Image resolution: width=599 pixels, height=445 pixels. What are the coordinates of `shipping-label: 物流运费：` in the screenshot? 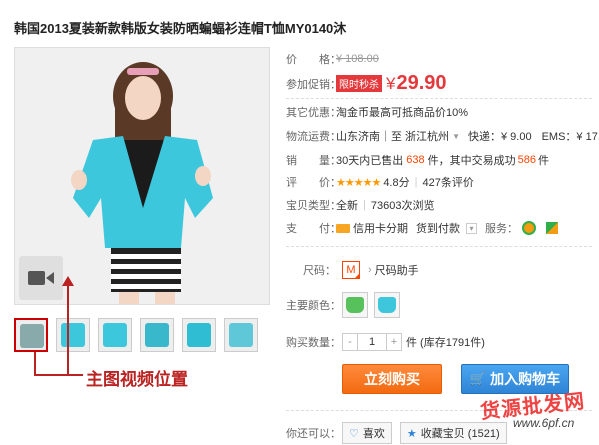 It's located at (313, 137).